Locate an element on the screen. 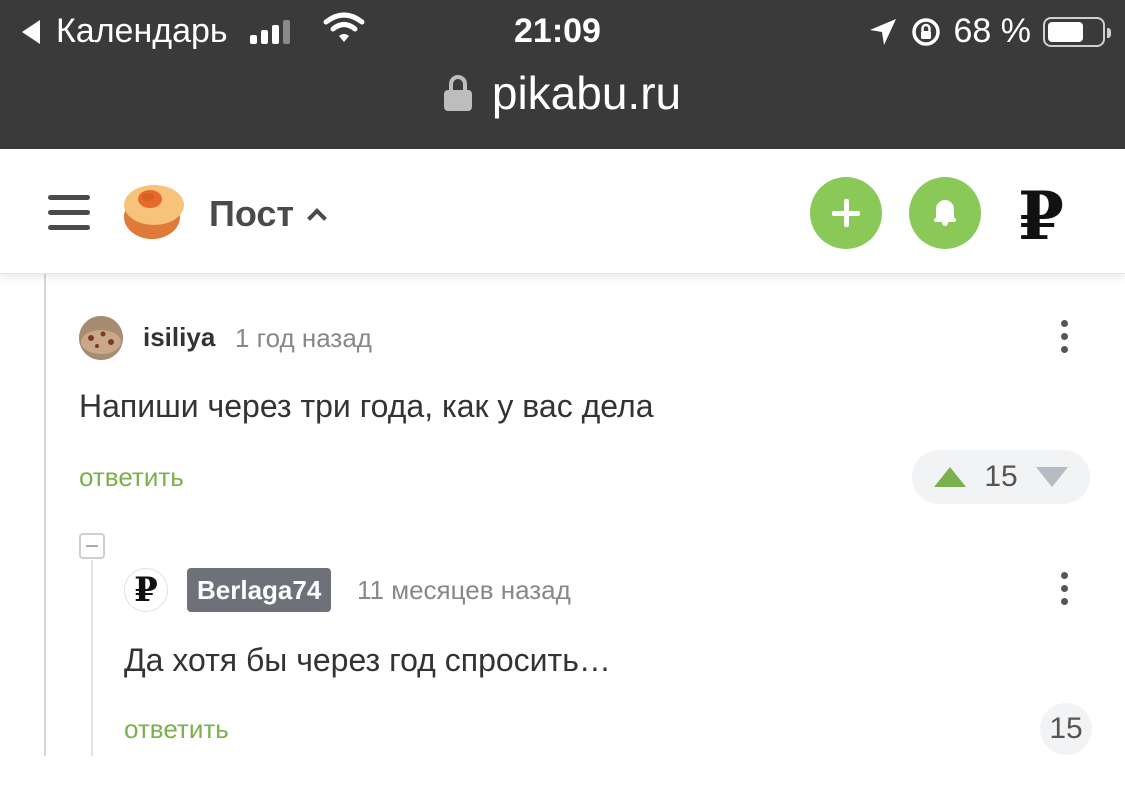  comment-time: 1 год назад is located at coordinates (303, 338).